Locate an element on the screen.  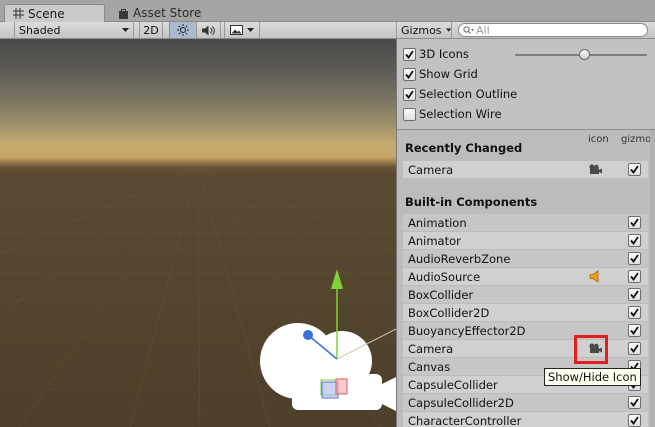
list-item: AudioSource is located at coordinates (525, 276).